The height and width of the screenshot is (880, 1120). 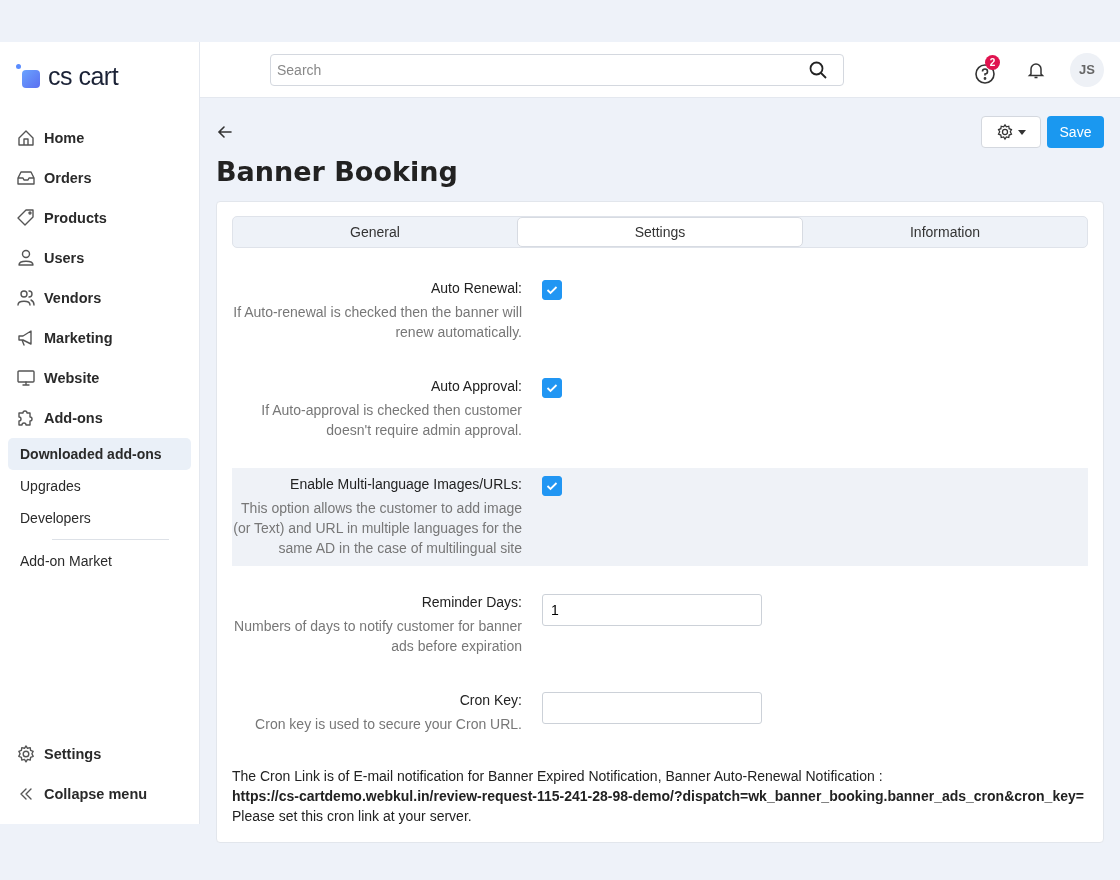 I want to click on notification-badge: 2, so click(x=992, y=62).